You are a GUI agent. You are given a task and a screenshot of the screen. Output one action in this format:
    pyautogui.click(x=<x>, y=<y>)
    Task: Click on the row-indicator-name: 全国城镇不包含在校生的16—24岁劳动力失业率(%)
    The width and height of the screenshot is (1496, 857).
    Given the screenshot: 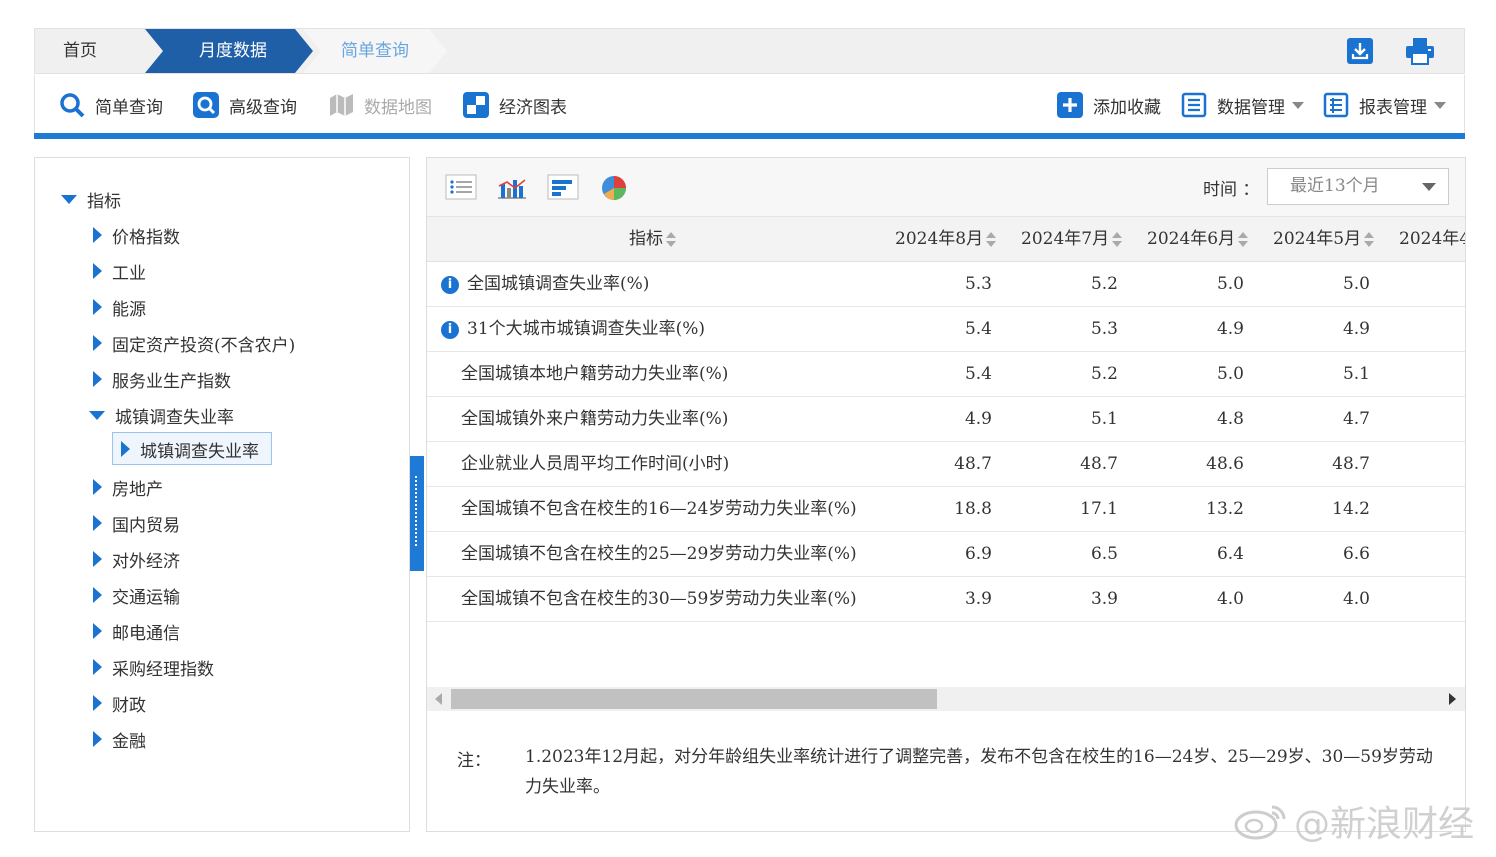 What is the action you would take?
    pyautogui.click(x=659, y=509)
    